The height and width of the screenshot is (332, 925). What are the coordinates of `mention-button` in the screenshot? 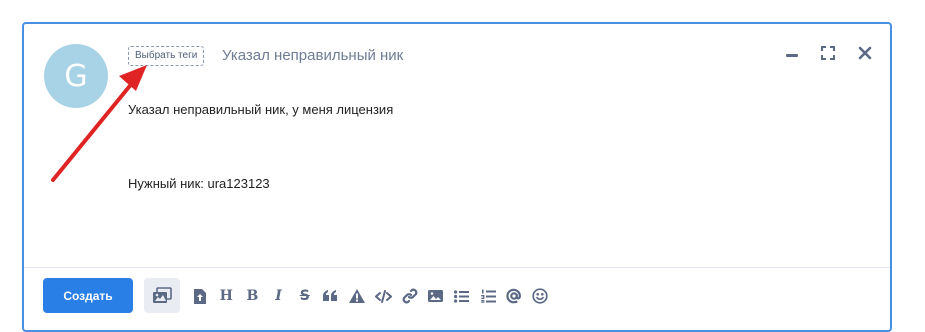 It's located at (514, 296).